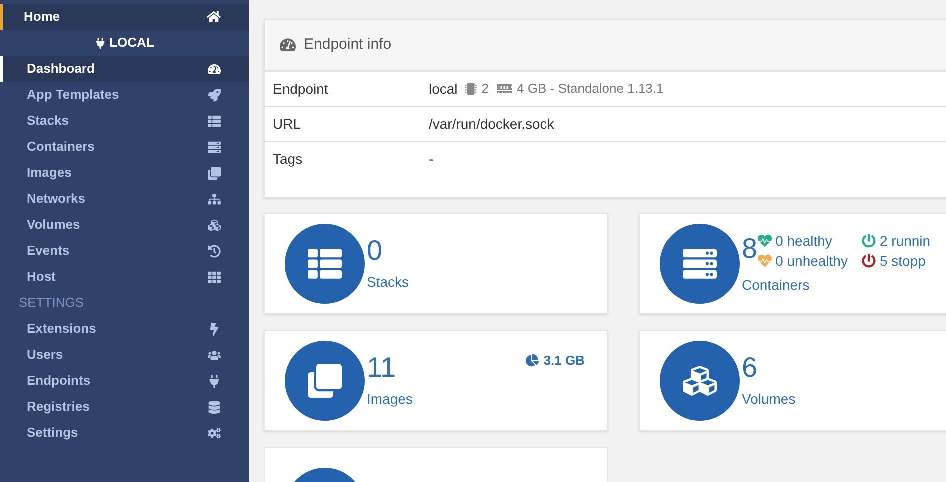 This screenshot has height=482, width=946. What do you see at coordinates (124, 251) in the screenshot?
I see `sidebar-item: Events` at bounding box center [124, 251].